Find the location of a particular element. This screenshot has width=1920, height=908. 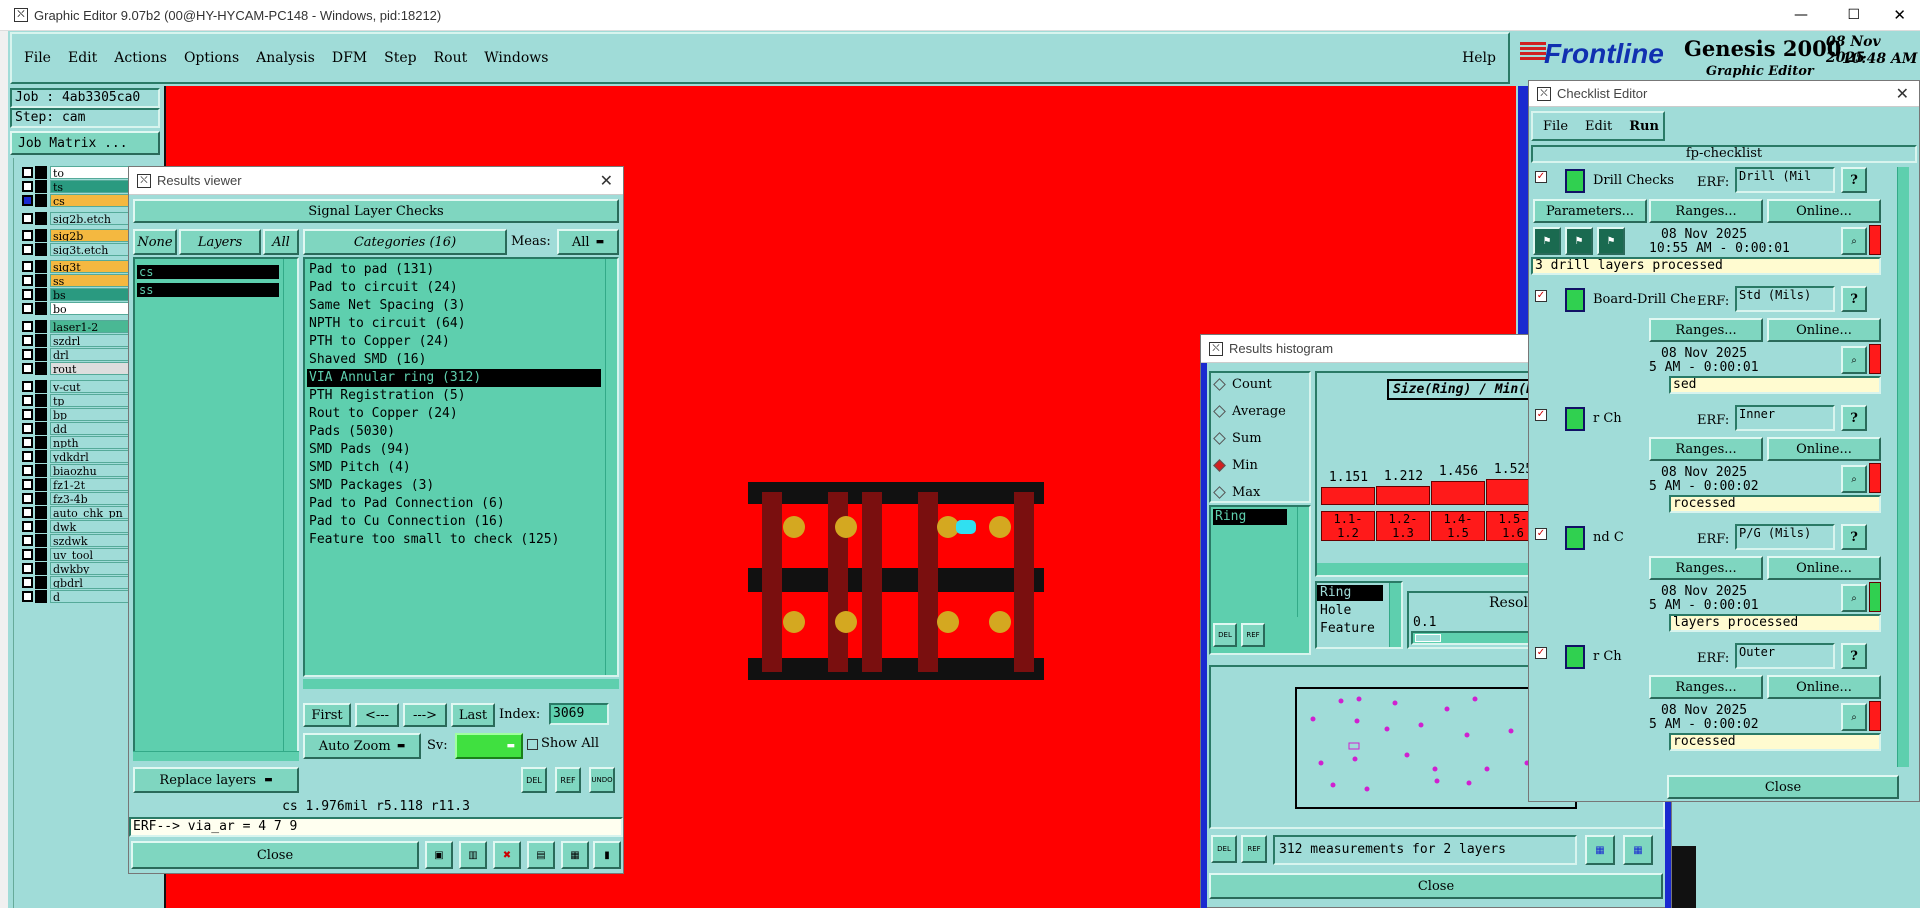

layer-row-23: auto_chk_pn is located at coordinates (79, 512).